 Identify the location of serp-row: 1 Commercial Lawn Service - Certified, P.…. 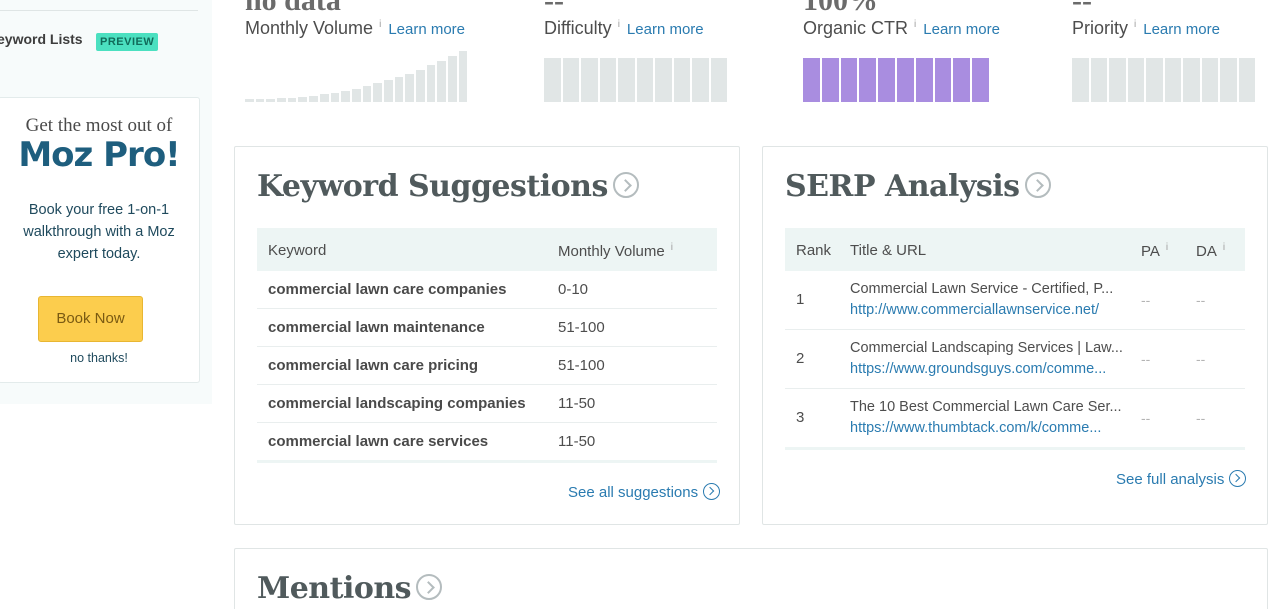
(1015, 300).